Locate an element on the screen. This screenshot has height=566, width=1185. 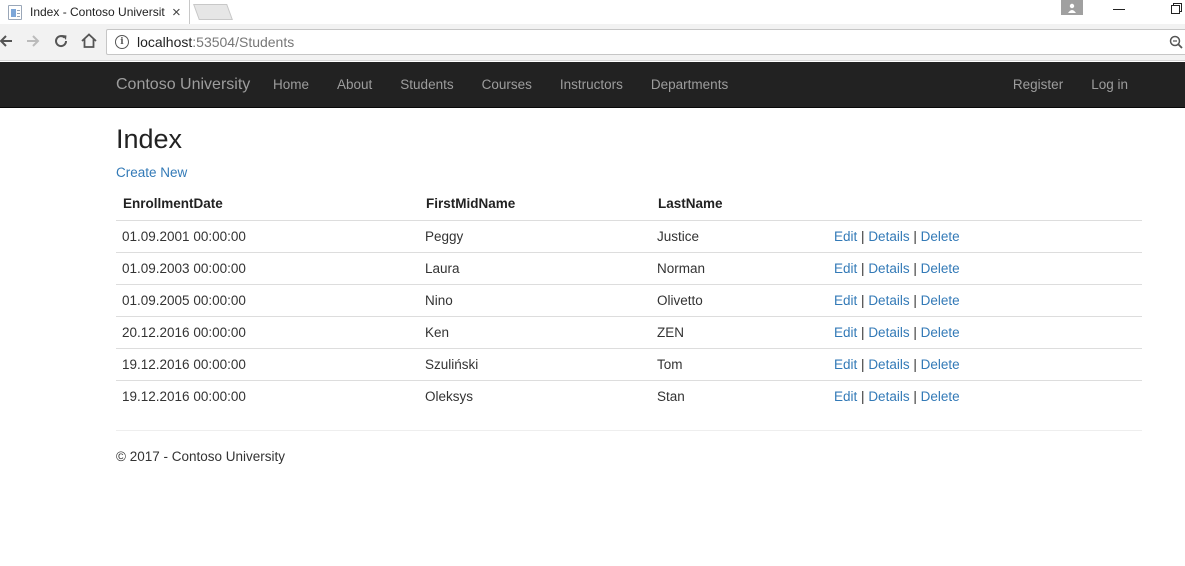
cell-enrollment-date: 01.09.2001 00:00:00 is located at coordinates (184, 236).